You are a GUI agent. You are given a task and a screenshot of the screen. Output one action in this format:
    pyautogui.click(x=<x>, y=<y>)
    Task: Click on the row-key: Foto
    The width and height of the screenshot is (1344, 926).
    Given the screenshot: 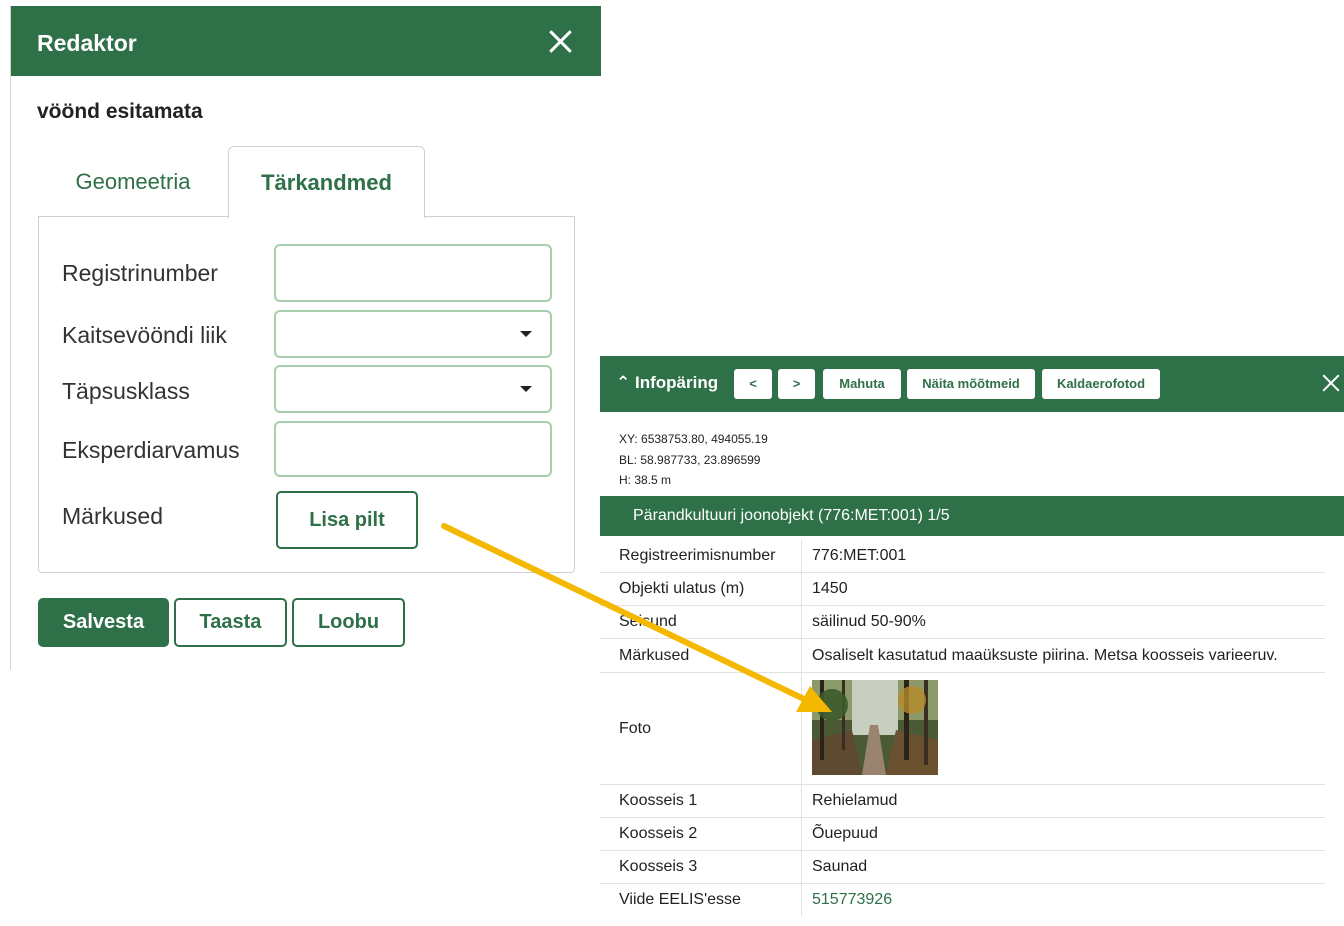 What is the action you would take?
    pyautogui.click(x=635, y=728)
    